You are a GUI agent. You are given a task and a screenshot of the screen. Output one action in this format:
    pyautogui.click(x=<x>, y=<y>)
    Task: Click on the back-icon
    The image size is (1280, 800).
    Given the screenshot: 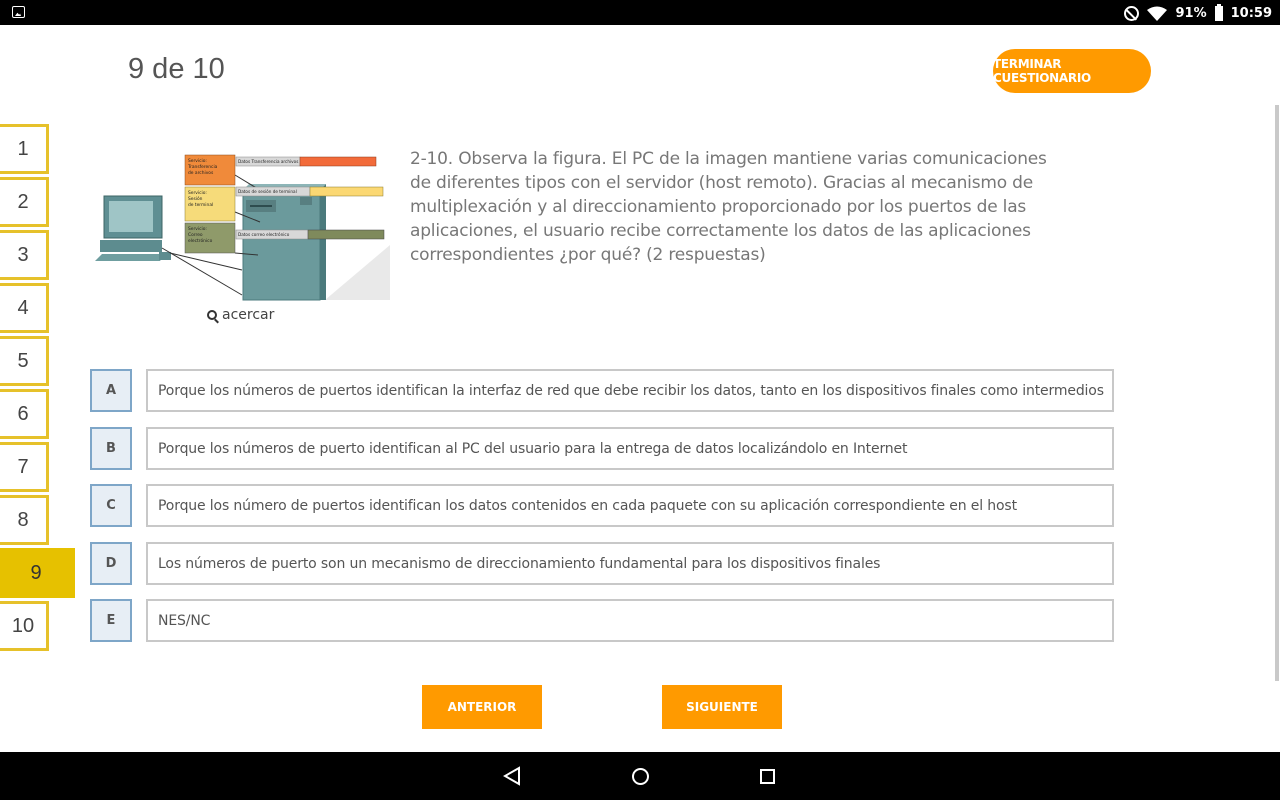 What is the action you would take?
    pyautogui.click(x=512, y=776)
    